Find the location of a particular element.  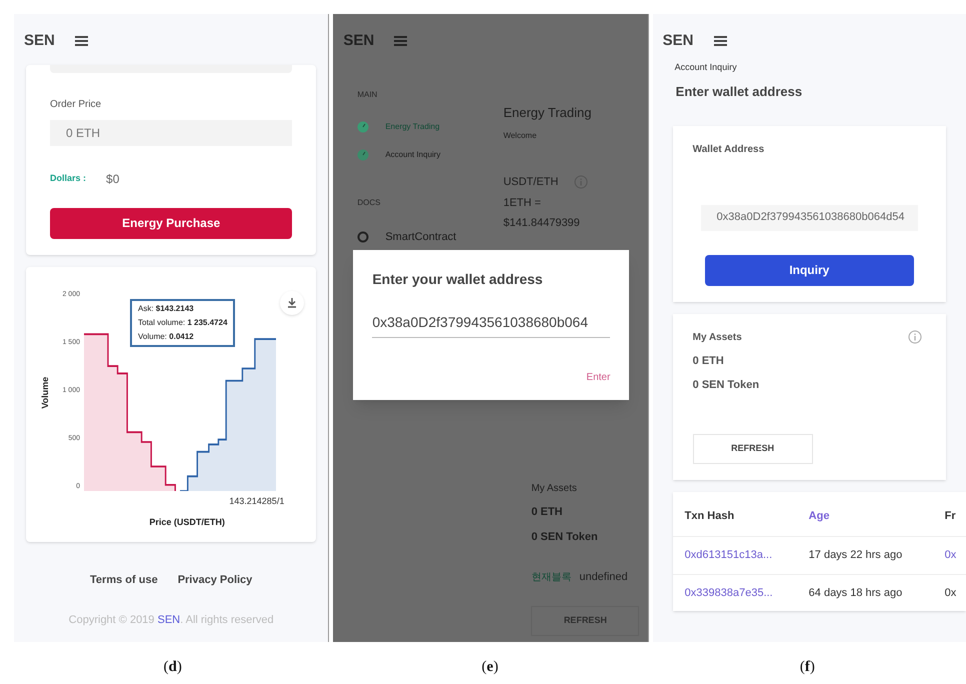

download-icon is located at coordinates (292, 303).